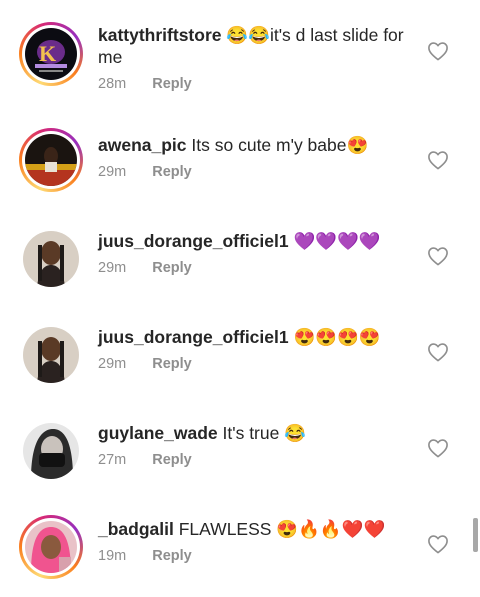 The height and width of the screenshot is (597, 480). Describe the element at coordinates (282, 529) in the screenshot. I see `comment-body: FLAWLESS 😍🔥🔥❤️❤️` at that location.